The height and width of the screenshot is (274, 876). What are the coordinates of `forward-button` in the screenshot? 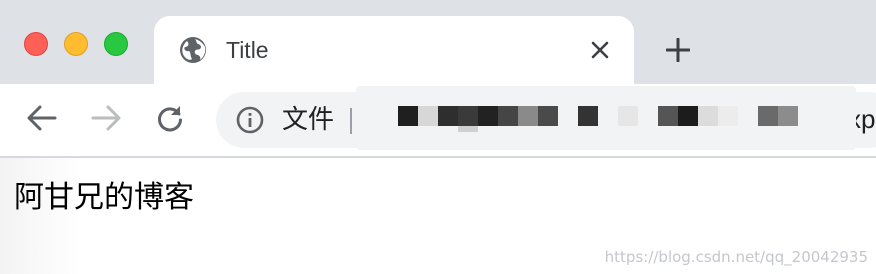 It's located at (106, 120).